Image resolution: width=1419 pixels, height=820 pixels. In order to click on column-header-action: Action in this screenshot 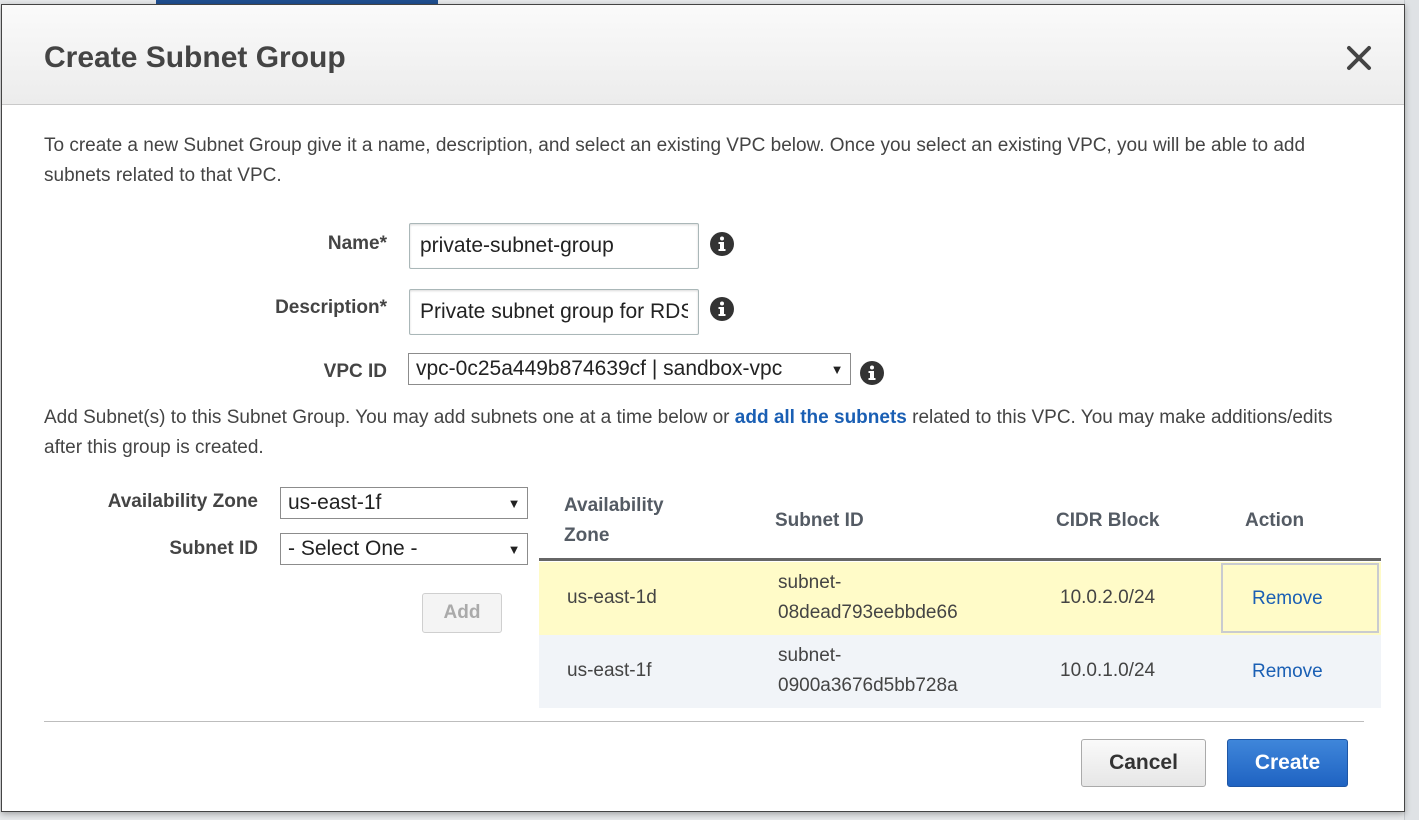, I will do `click(1275, 520)`.